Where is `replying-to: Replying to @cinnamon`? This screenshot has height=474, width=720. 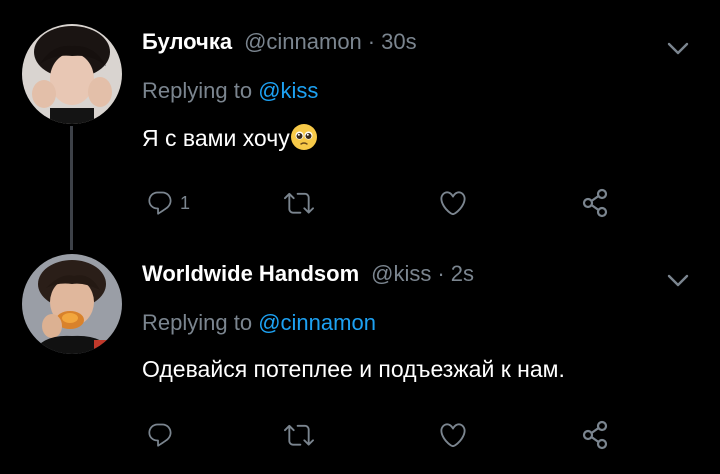
replying-to: Replying to @cinnamon is located at coordinates (259, 323).